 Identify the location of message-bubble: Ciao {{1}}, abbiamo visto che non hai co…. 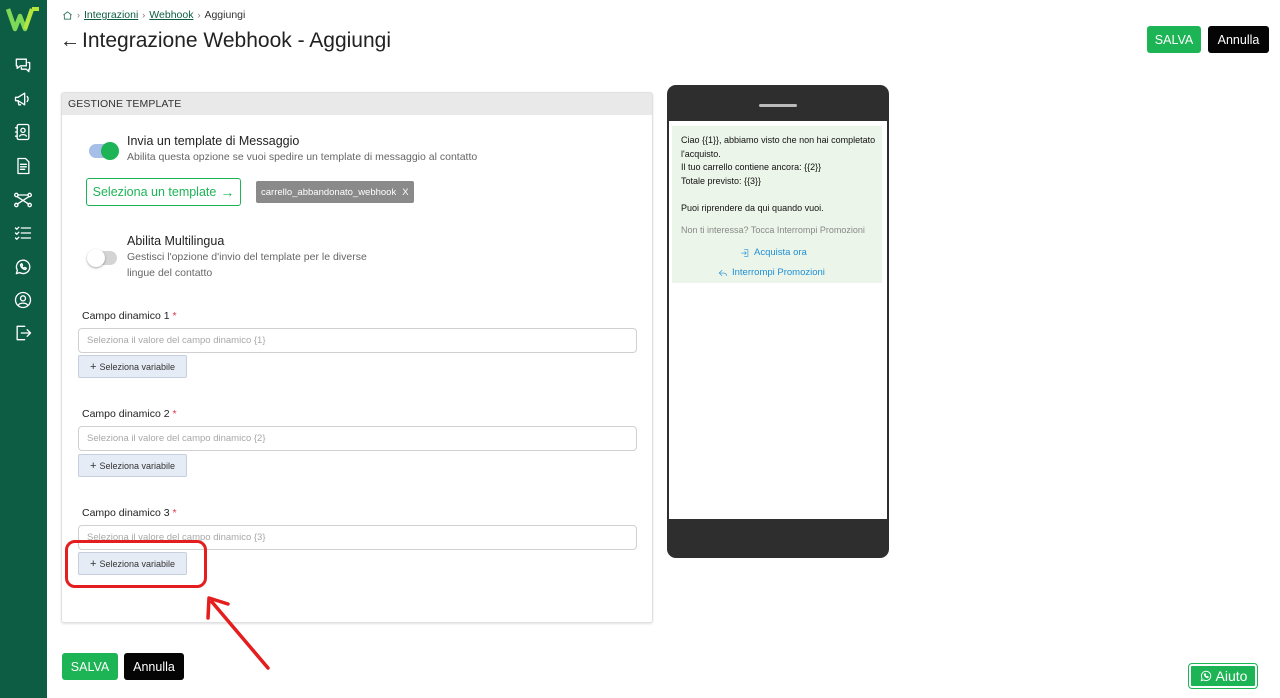
(777, 204).